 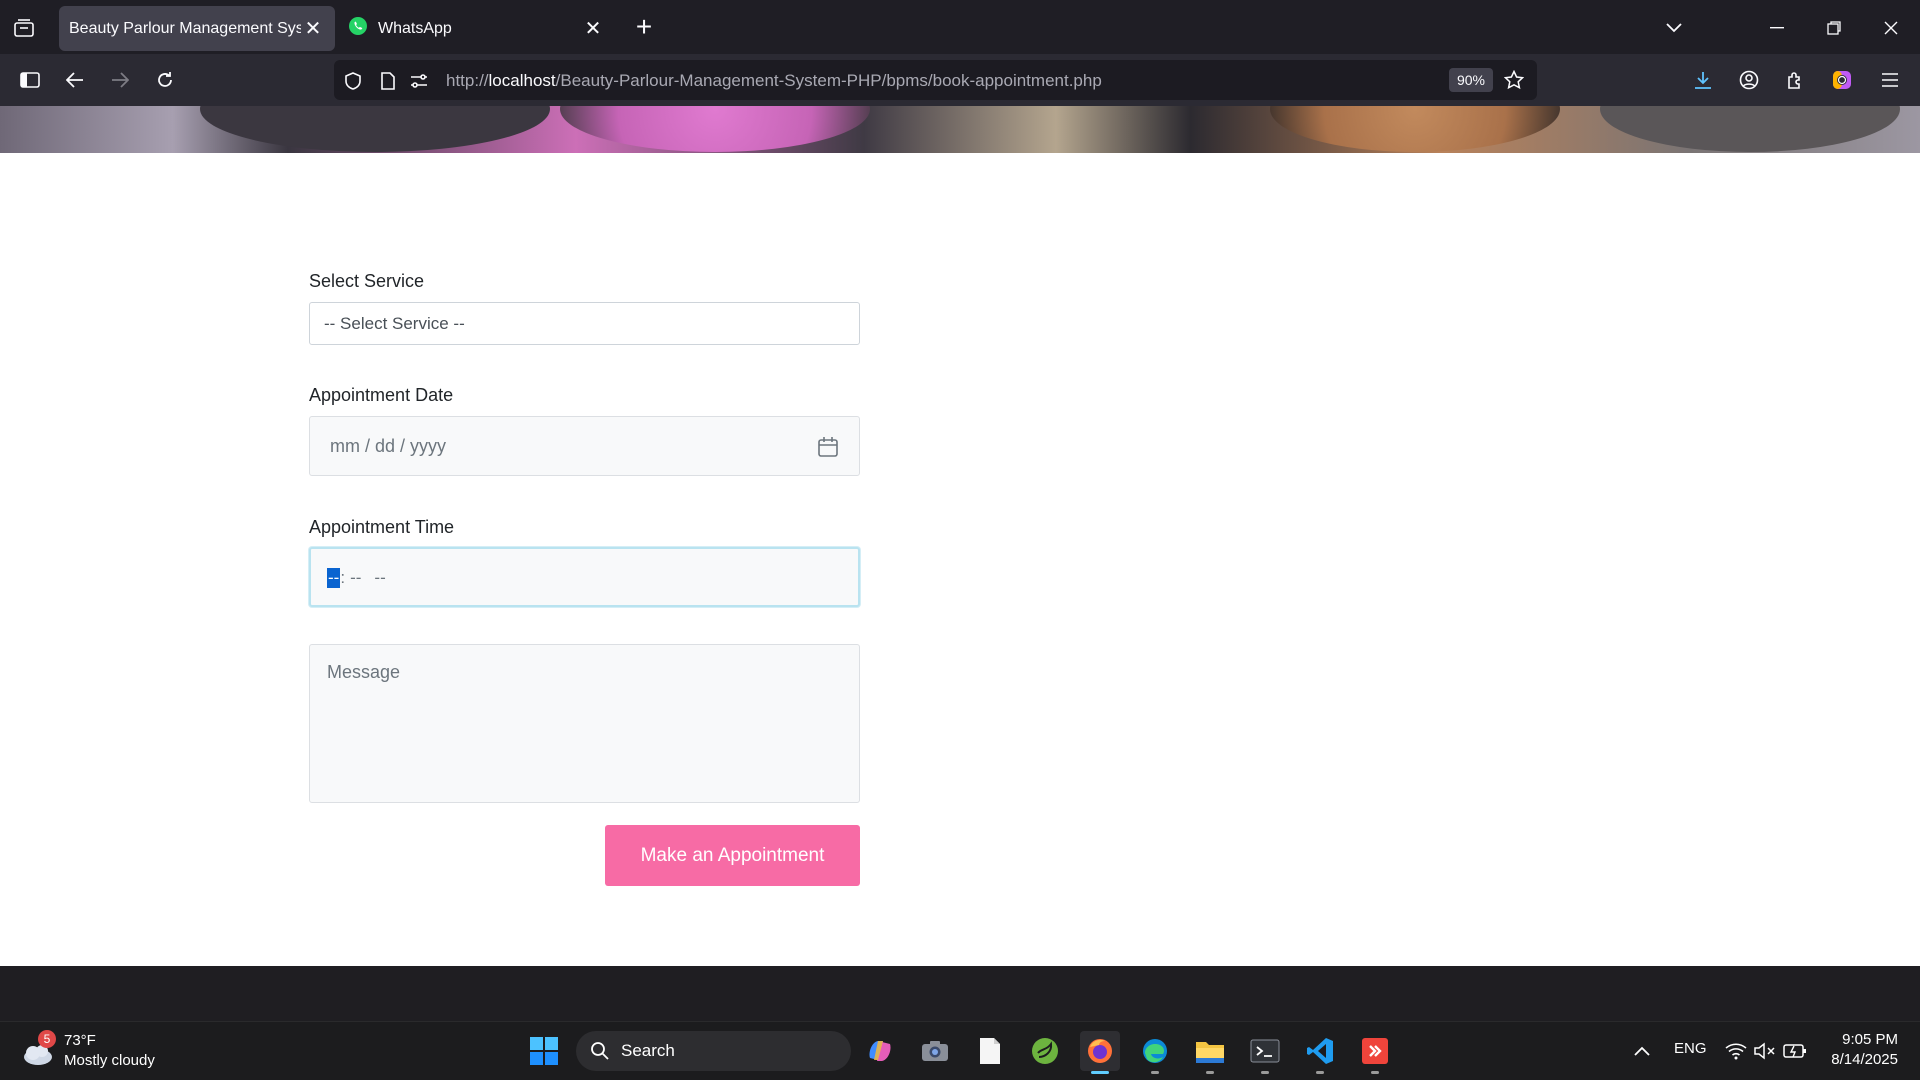 I want to click on reload-icon, so click(x=165, y=80).